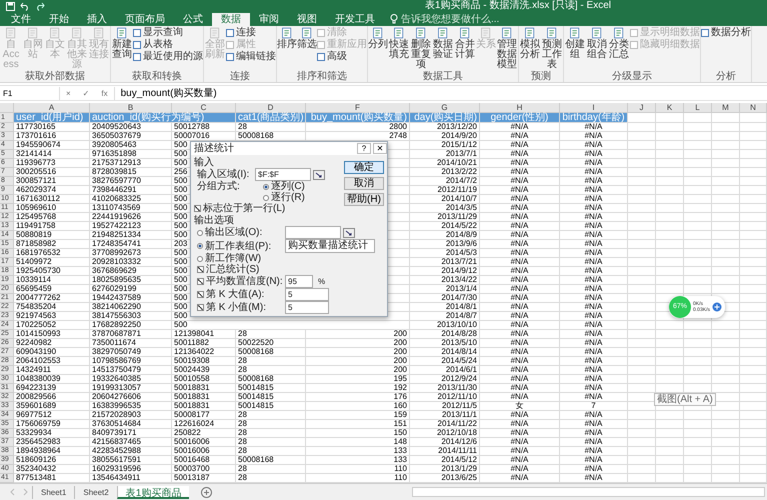 Image resolution: width=767 pixels, height=500 pixels. Describe the element at coordinates (440, 93) in the screenshot. I see `formula-field: buy_mount(购买数量)` at that location.